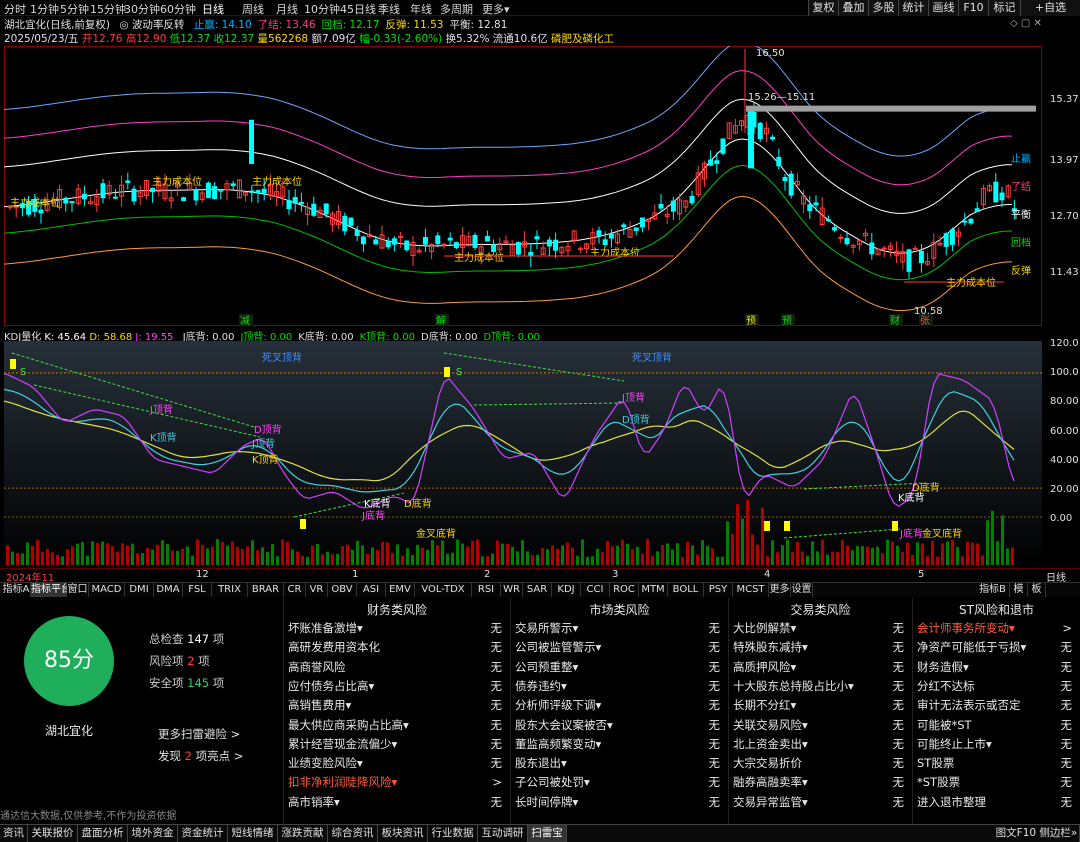 Image resolution: width=1080 pixels, height=842 pixels. I want to click on risk-item: 进入退市整理, so click(951, 802).